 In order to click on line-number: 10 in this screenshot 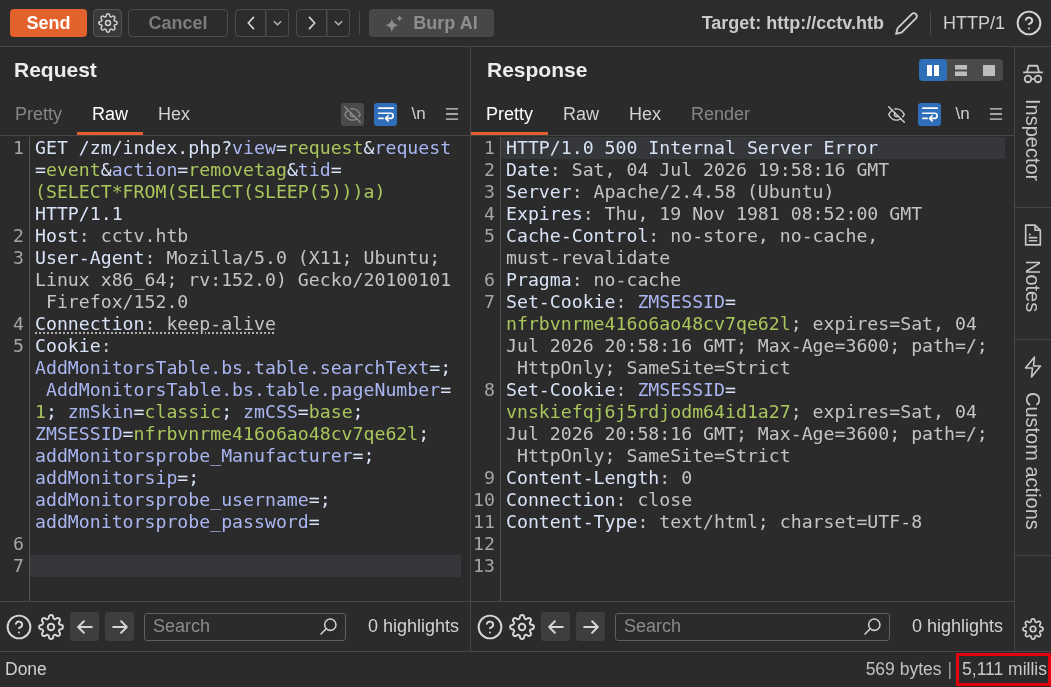, I will do `click(484, 499)`.